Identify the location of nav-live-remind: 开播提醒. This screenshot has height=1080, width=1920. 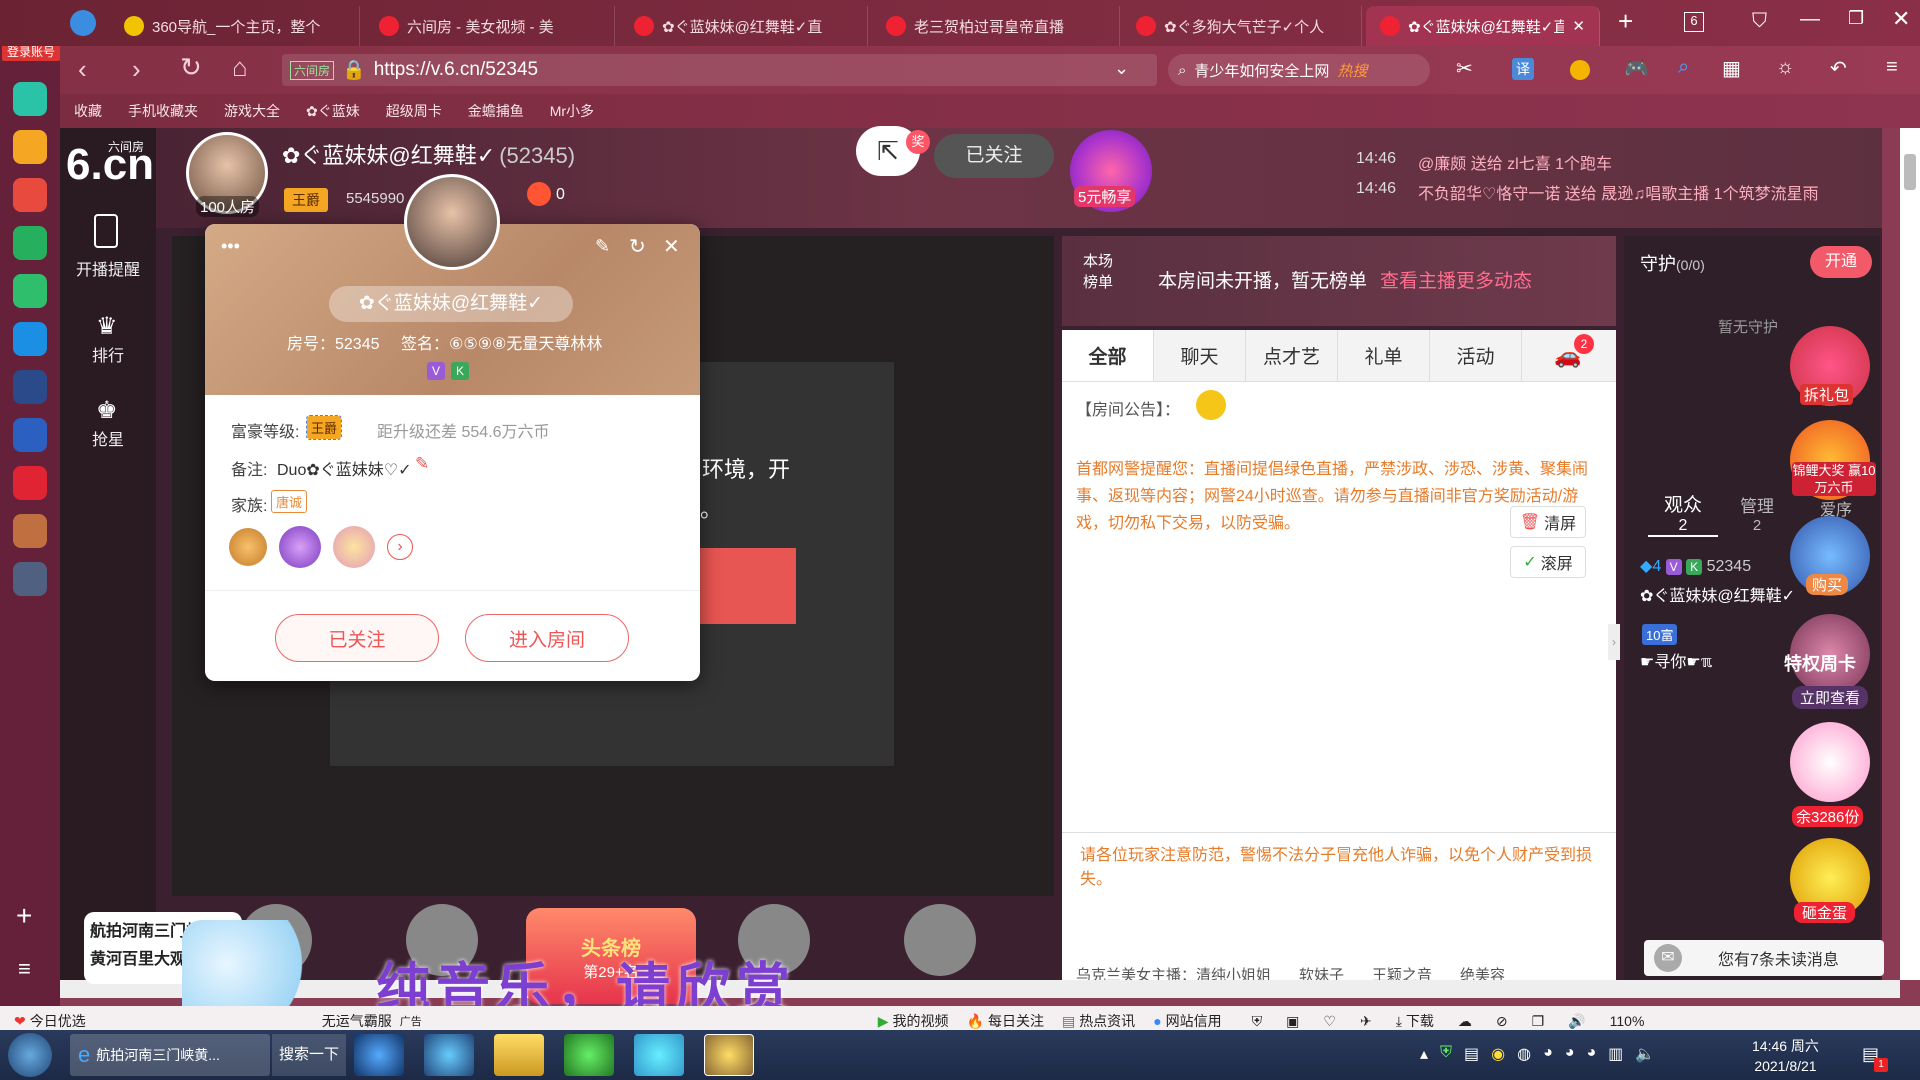
(108, 268).